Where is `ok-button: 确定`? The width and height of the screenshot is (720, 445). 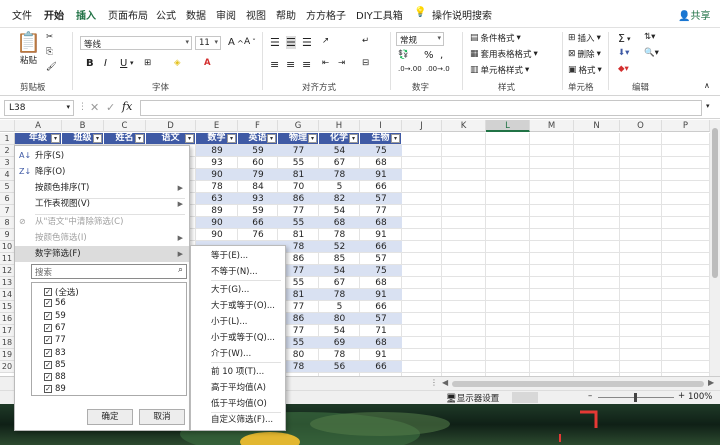 ok-button: 确定 is located at coordinates (110, 417).